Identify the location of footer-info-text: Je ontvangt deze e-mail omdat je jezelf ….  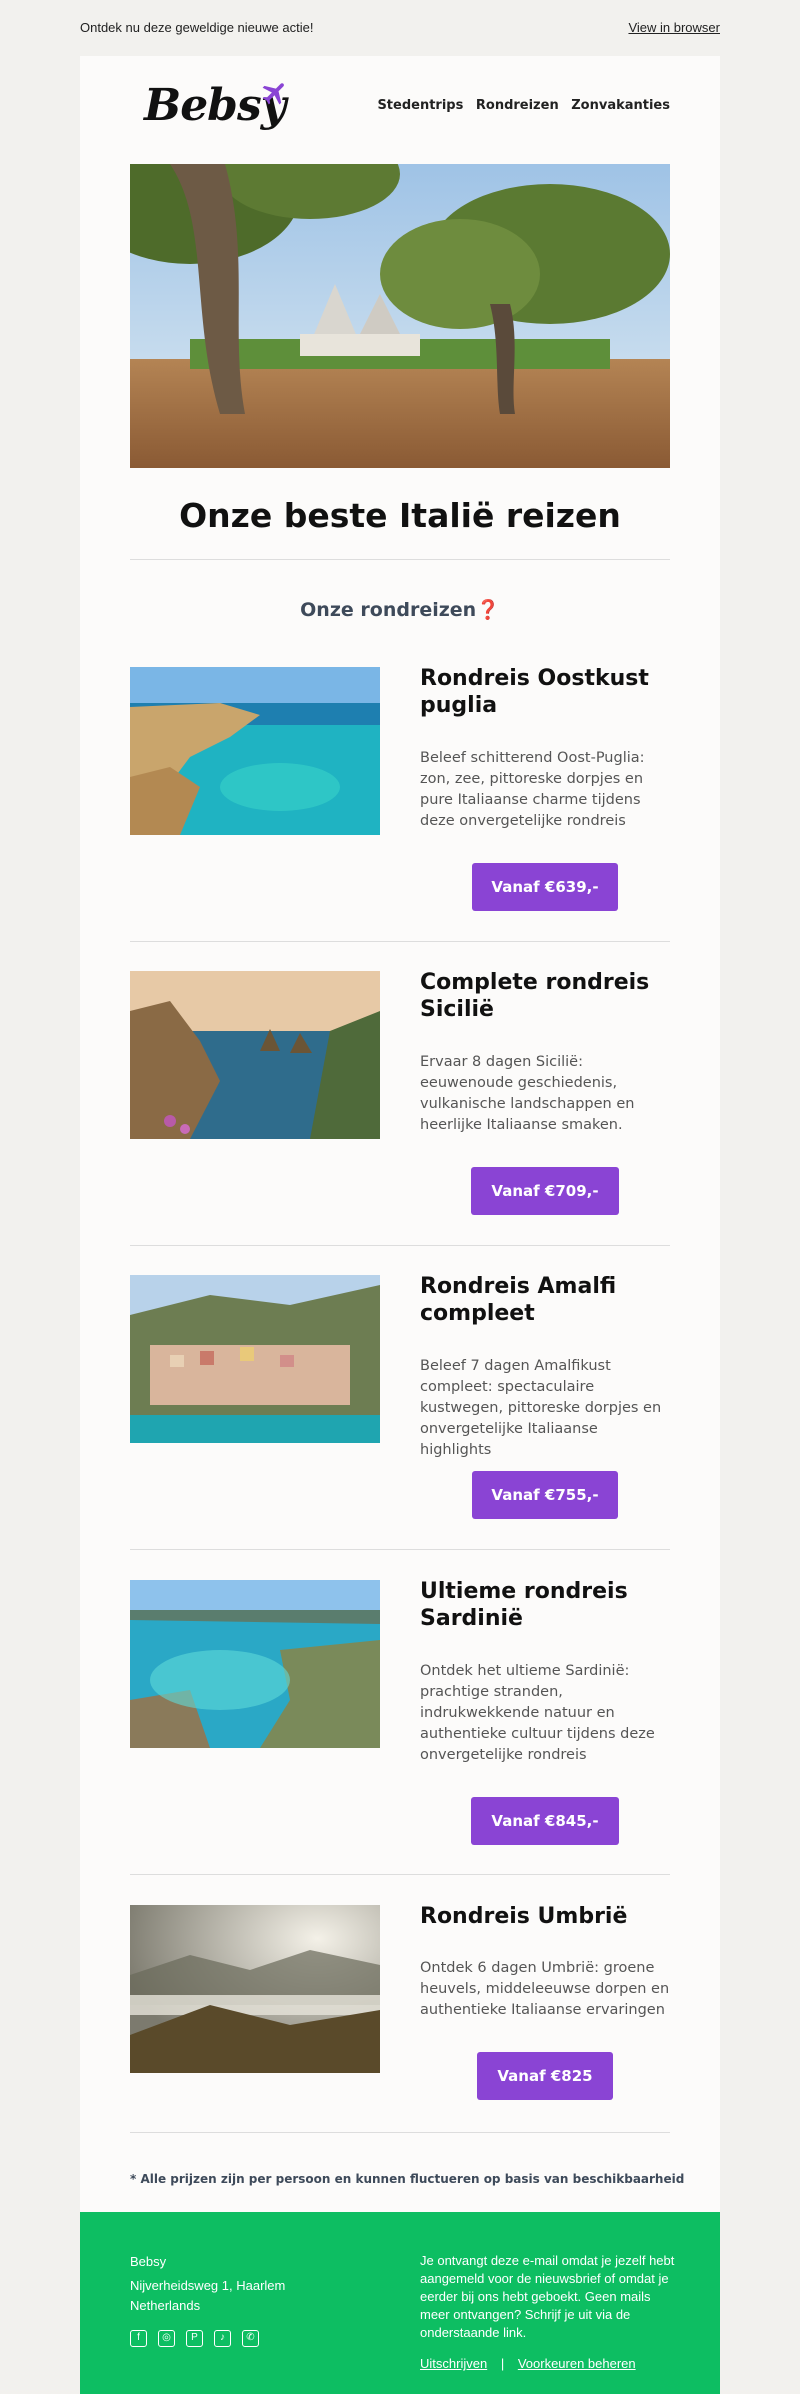
(547, 2296).